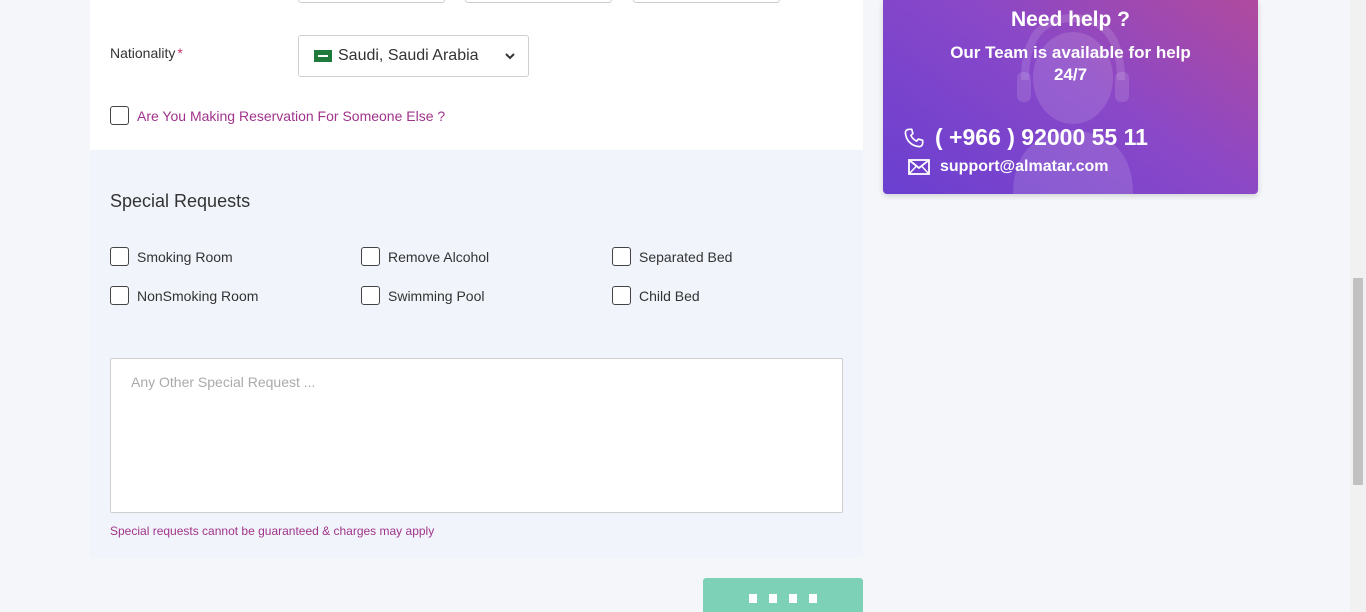 The width and height of the screenshot is (1366, 612). Describe the element at coordinates (621, 295) in the screenshot. I see `child-bed-checkbox` at that location.